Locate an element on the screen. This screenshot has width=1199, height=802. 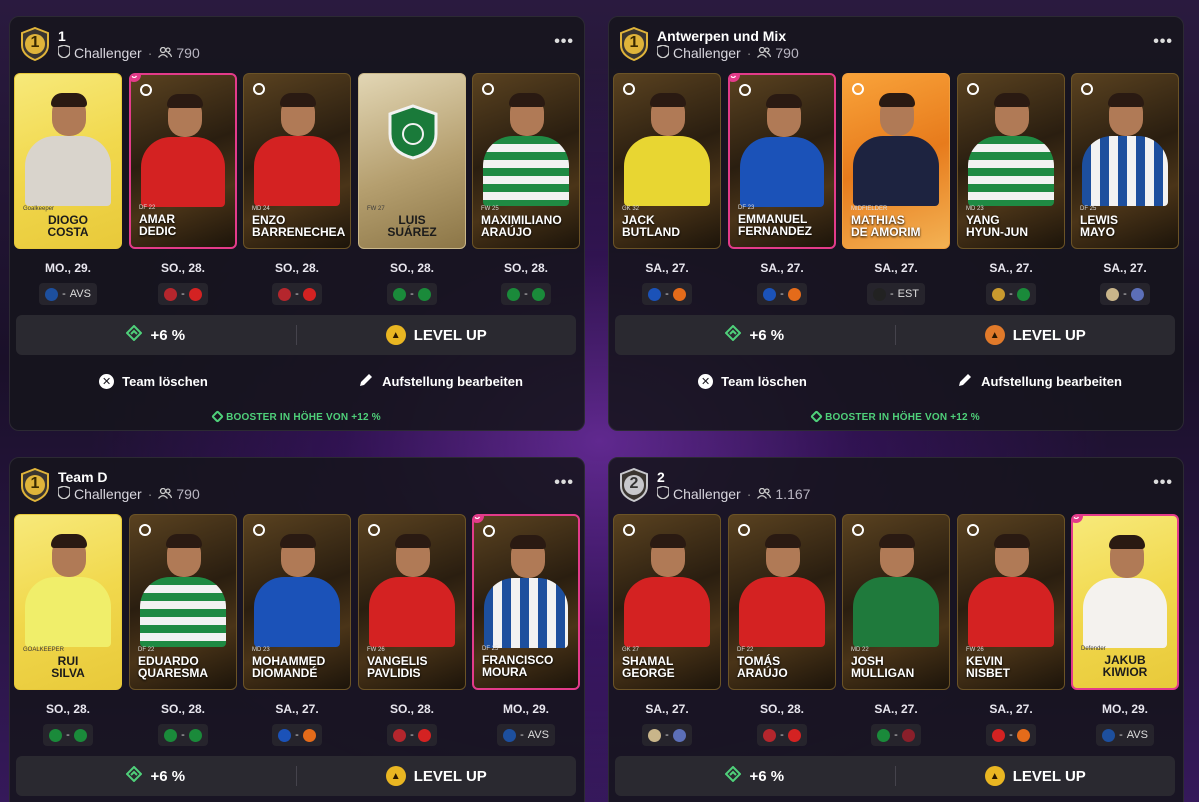
player-card: DF 25 LEWIS MAYO is located at coordinates (1125, 161).